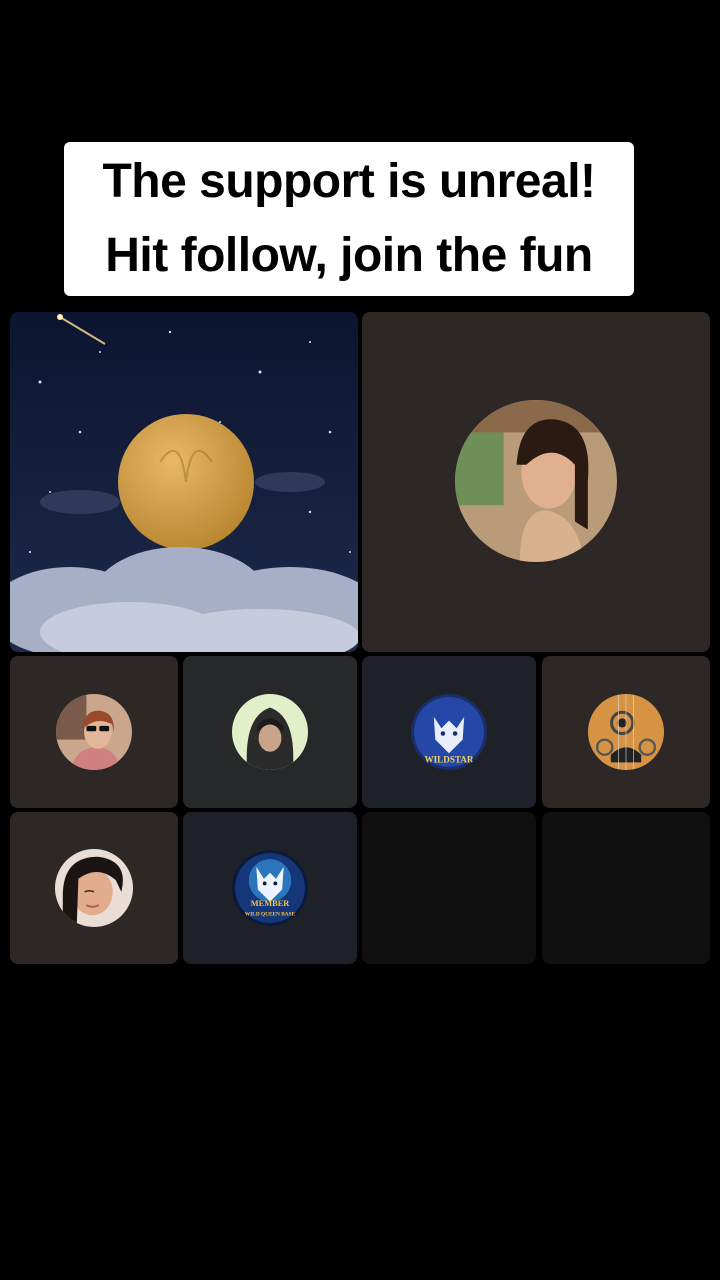 The image size is (720, 1280). Describe the element at coordinates (449, 759) in the screenshot. I see `wolf-badge-text: WILDSTAR` at that location.